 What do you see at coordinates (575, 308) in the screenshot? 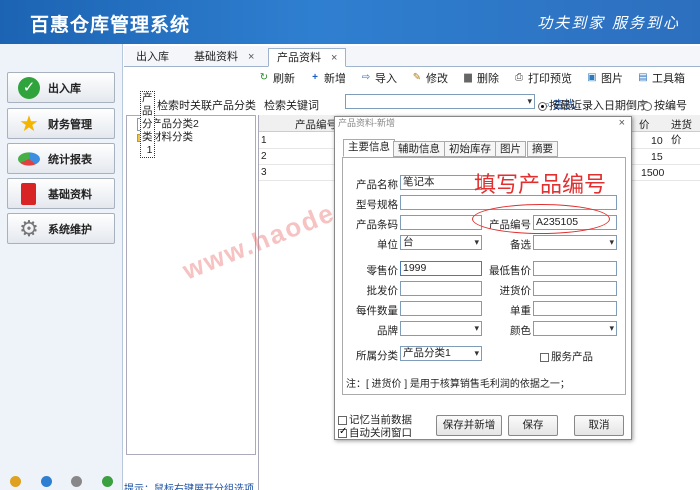
I see `unit-weight-field` at bounding box center [575, 308].